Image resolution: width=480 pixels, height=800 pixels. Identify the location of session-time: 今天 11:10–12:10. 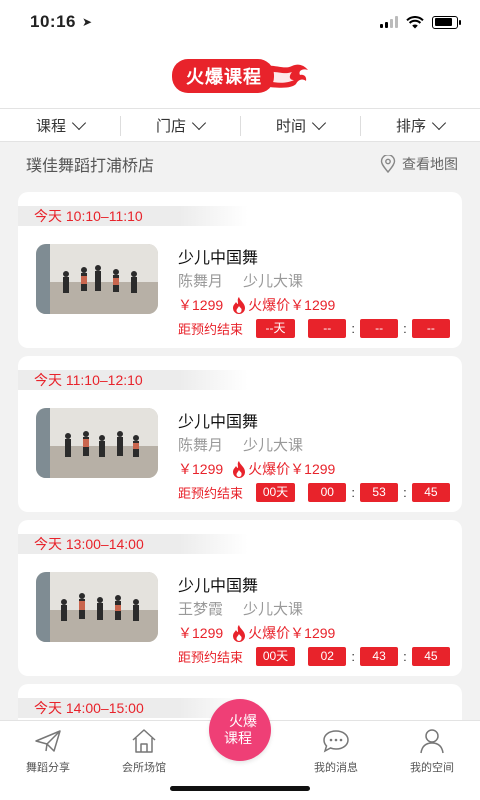
(133, 380).